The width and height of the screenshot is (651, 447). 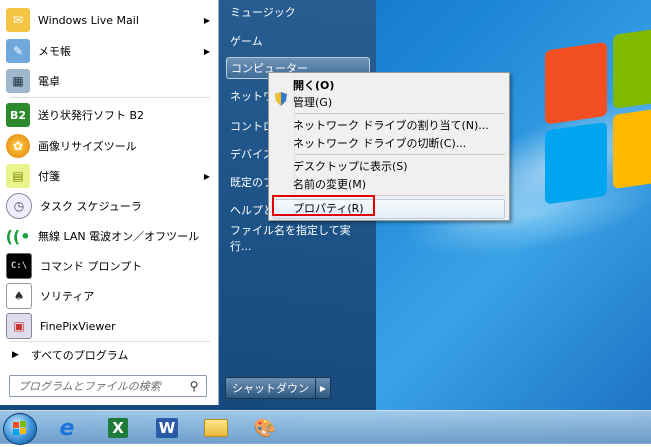 I want to click on taskbar: e X W 🎨, so click(x=325, y=427).